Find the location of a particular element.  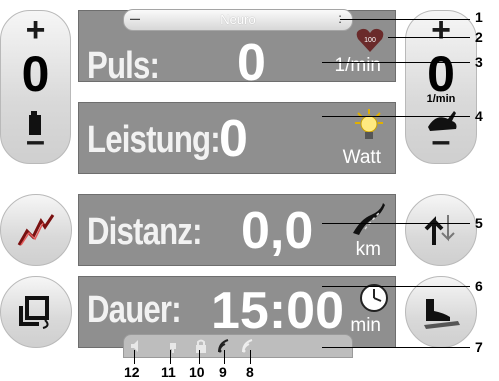

graph-icon is located at coordinates (36, 232).